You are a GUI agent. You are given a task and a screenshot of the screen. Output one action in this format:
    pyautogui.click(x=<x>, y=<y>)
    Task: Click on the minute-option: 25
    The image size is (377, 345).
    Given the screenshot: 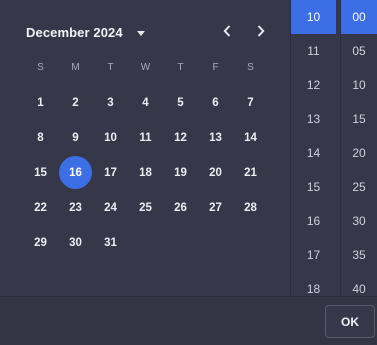 What is the action you would take?
    pyautogui.click(x=359, y=187)
    